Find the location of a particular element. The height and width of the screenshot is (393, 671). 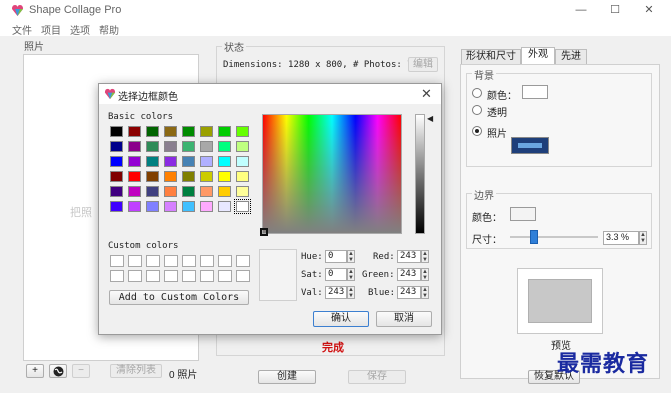

red-spinner: ▲ ▼ is located at coordinates (425, 256).